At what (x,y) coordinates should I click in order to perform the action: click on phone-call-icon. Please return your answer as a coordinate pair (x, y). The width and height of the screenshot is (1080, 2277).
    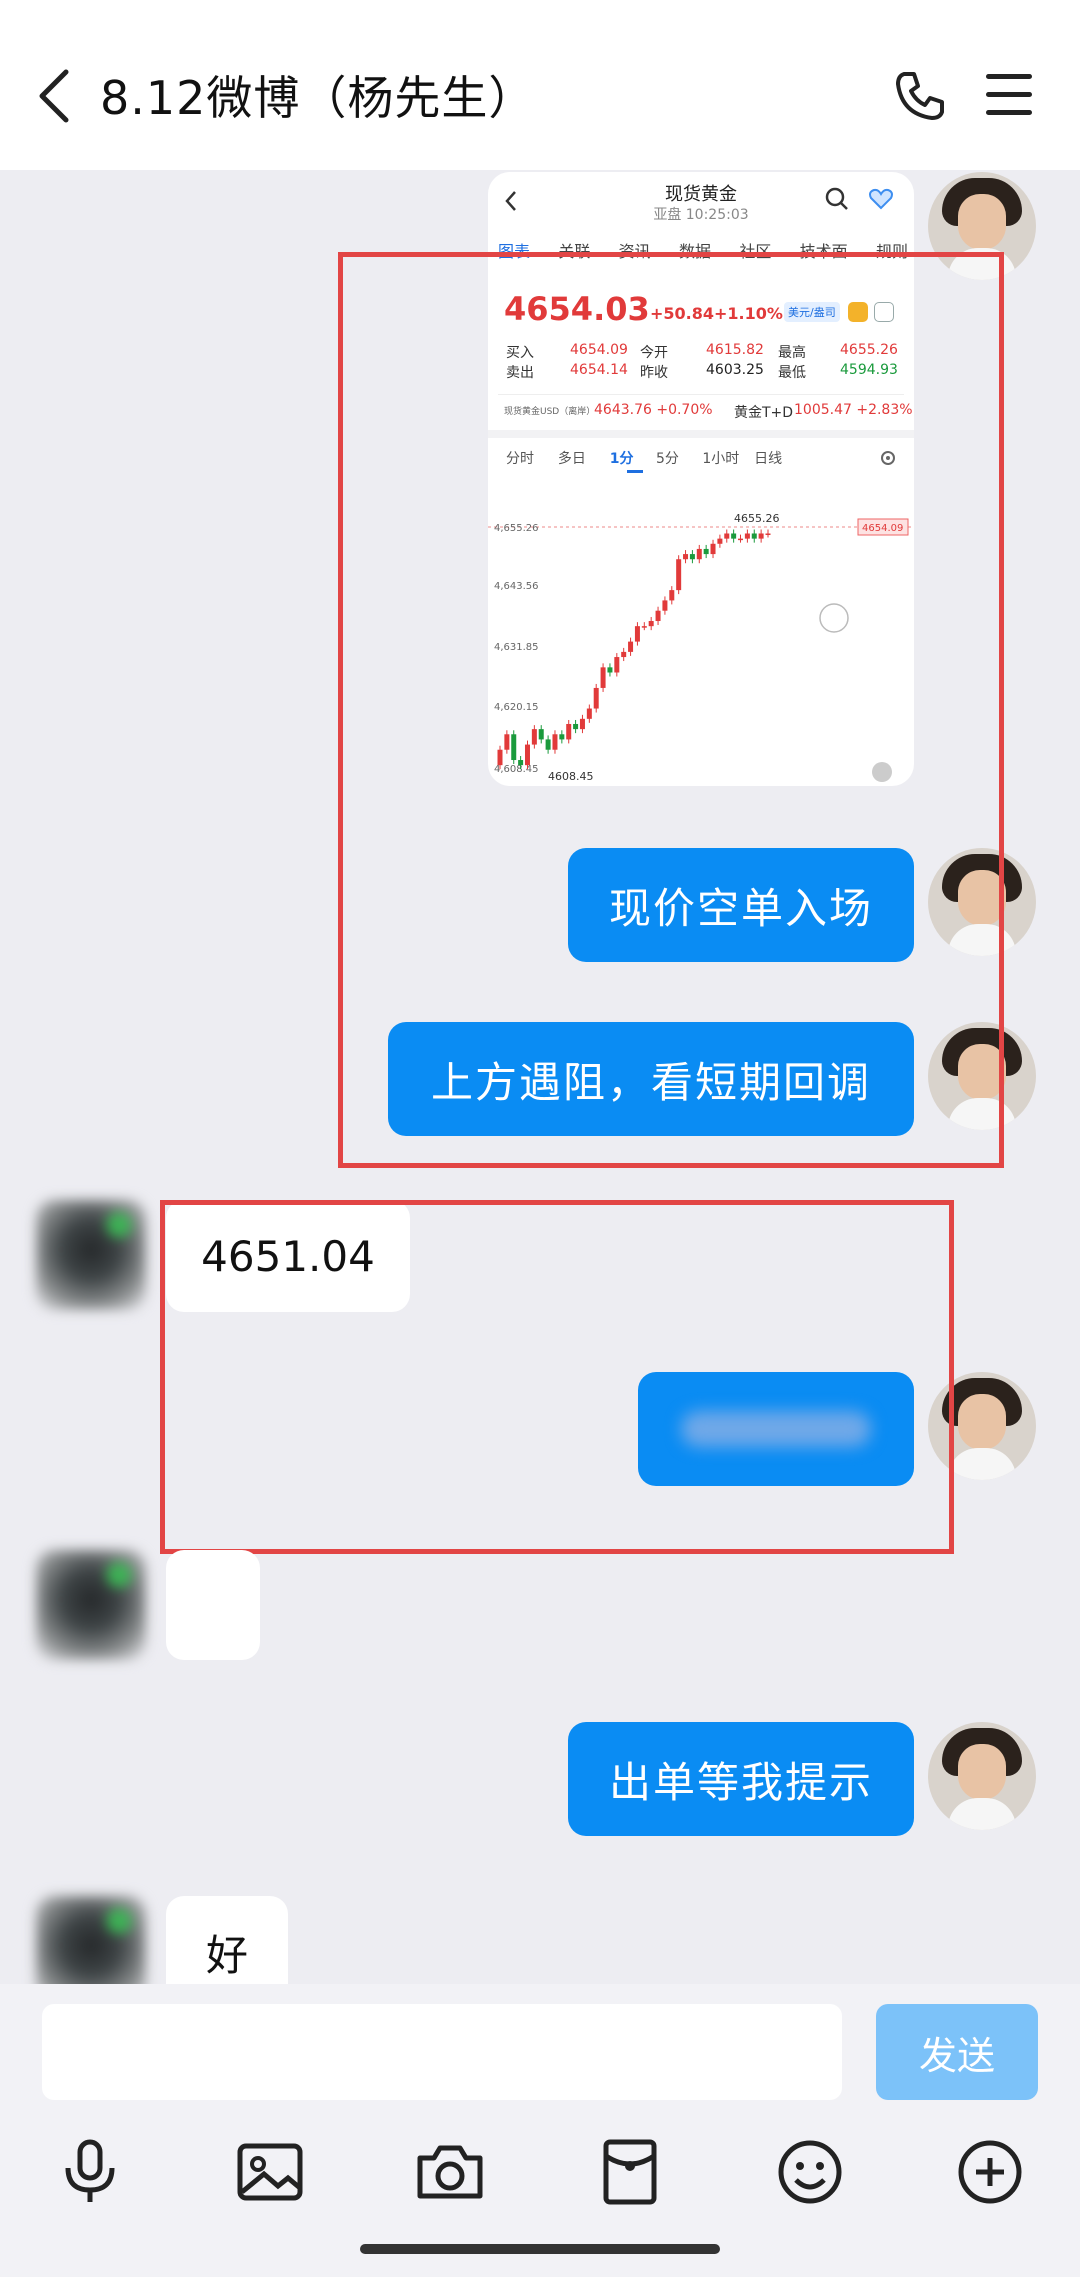
    Looking at the image, I should click on (920, 96).